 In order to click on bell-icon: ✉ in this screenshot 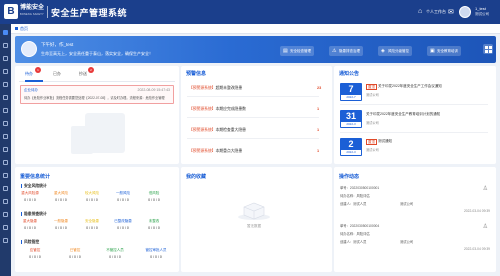, I will do `click(451, 12)`.